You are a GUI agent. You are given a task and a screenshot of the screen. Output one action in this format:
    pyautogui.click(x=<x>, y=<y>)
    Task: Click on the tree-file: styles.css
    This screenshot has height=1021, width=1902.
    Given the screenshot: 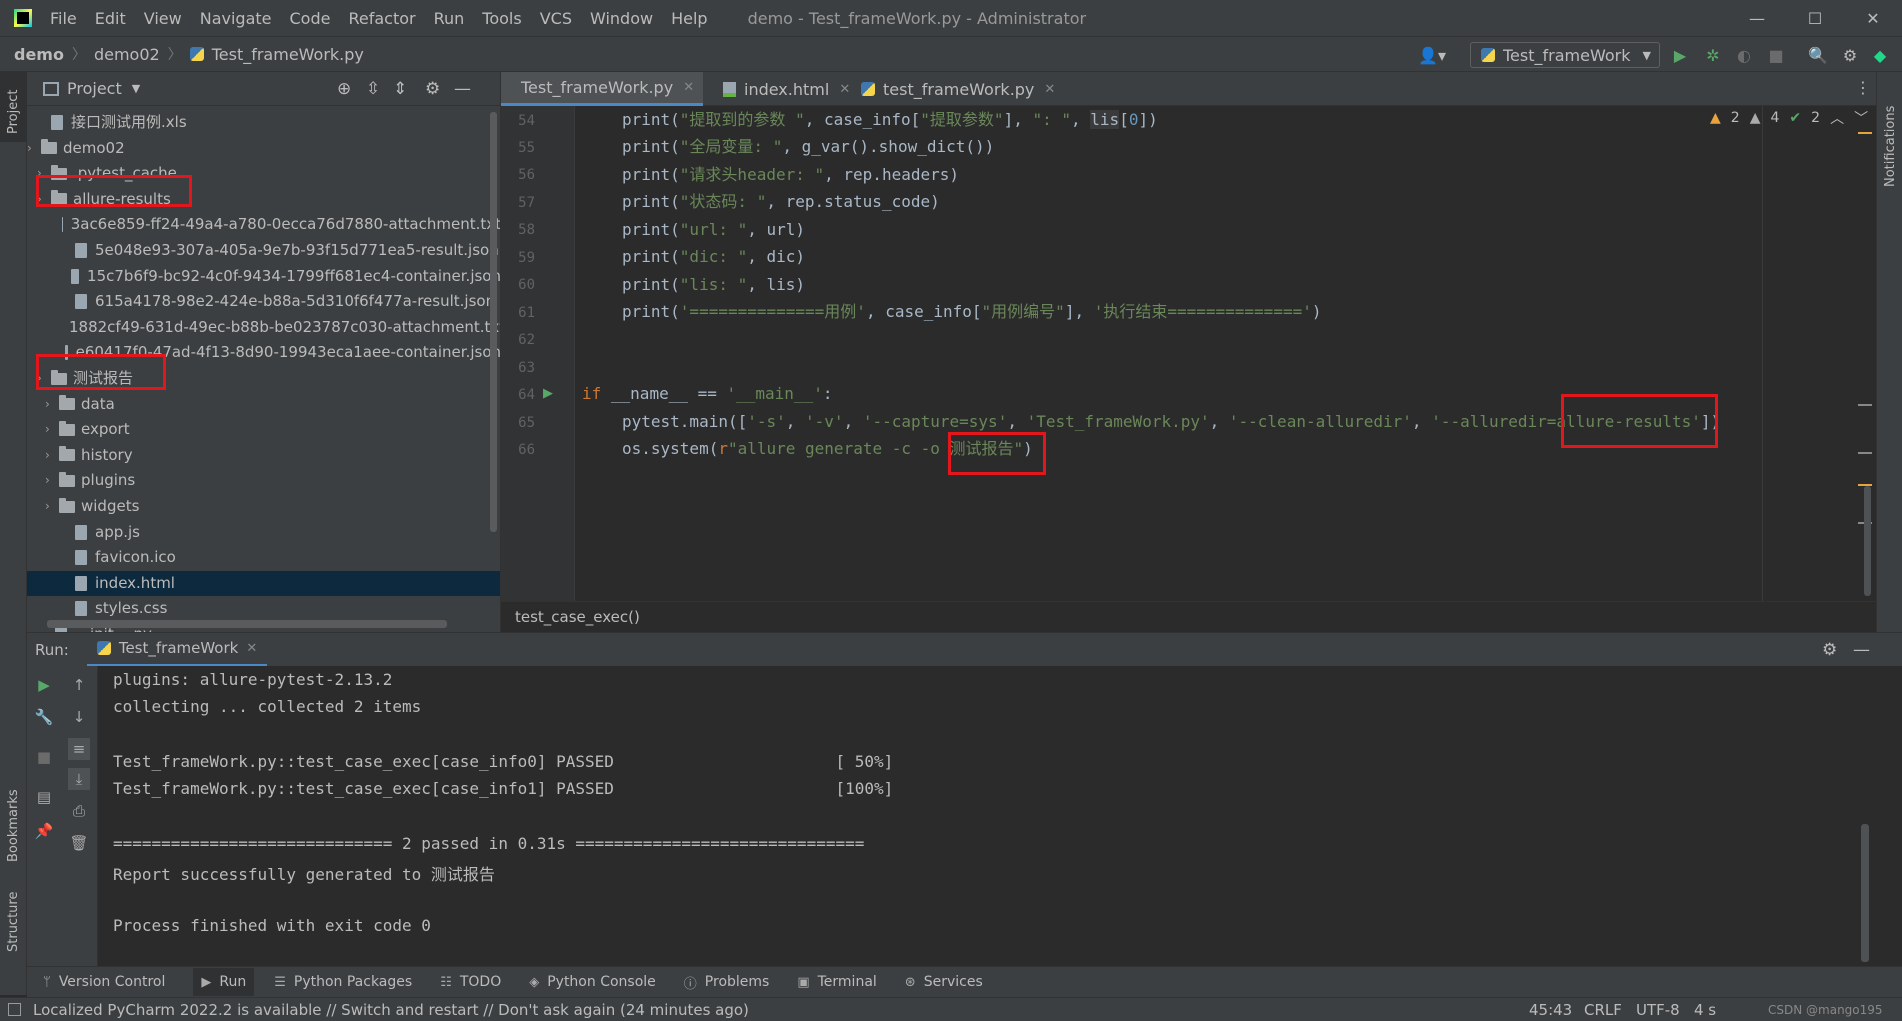 What is the action you would take?
    pyautogui.click(x=263, y=608)
    